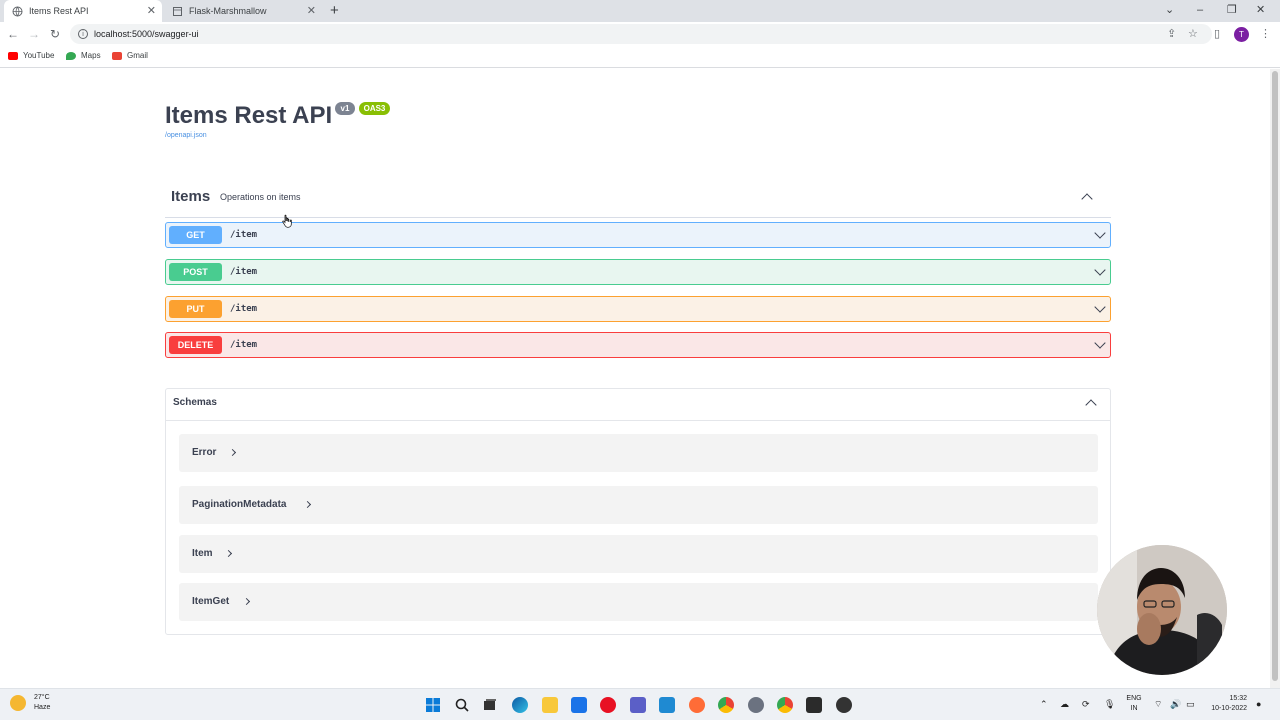  Describe the element at coordinates (641, 34) in the screenshot. I see `address-bar: i localhost:5000/swagger-ui` at that location.